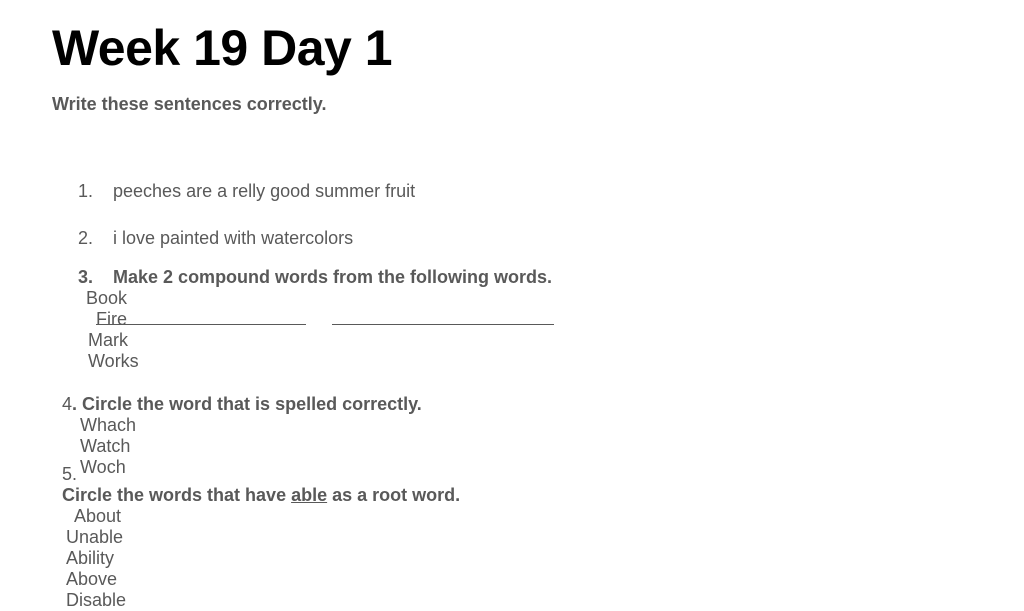 This screenshot has width=1024, height=611. I want to click on word-option: Fire, so click(111, 319).